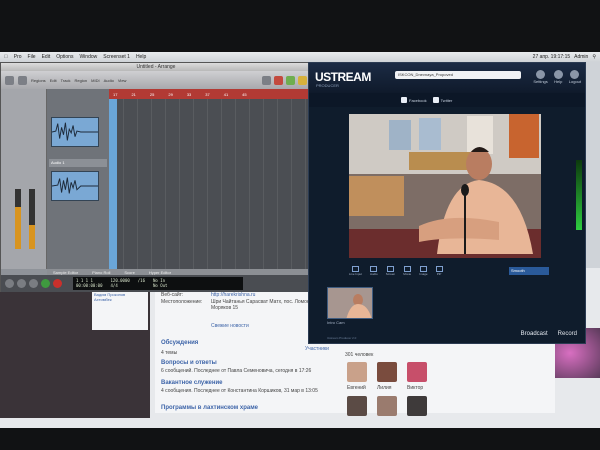 The width and height of the screenshot is (600, 450). Describe the element at coordinates (355, 271) in the screenshot. I see `live-input-button: Live Input` at that location.